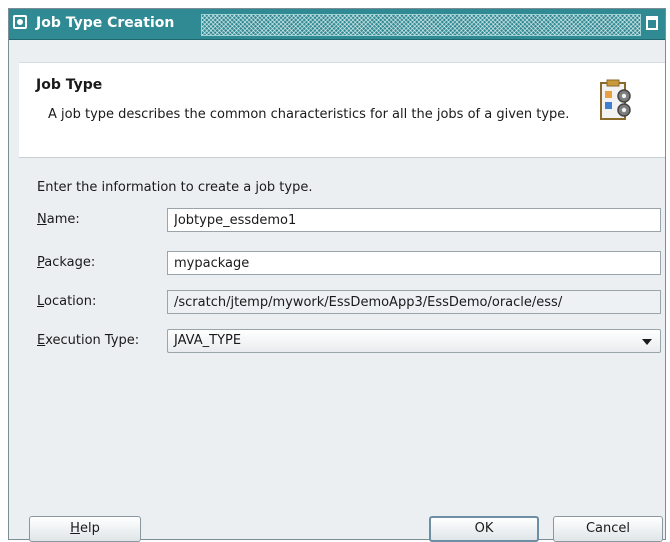  What do you see at coordinates (414, 302) in the screenshot?
I see `location-field` at bounding box center [414, 302].